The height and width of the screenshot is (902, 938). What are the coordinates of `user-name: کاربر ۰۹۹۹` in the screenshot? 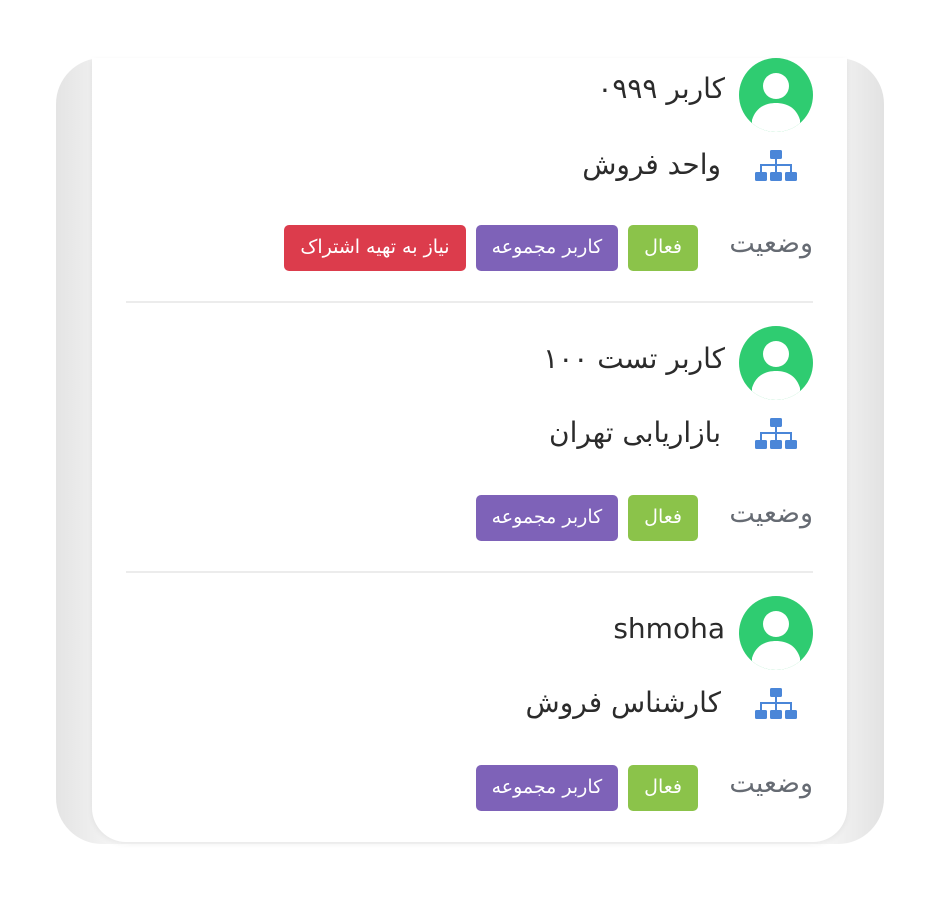 It's located at (661, 88).